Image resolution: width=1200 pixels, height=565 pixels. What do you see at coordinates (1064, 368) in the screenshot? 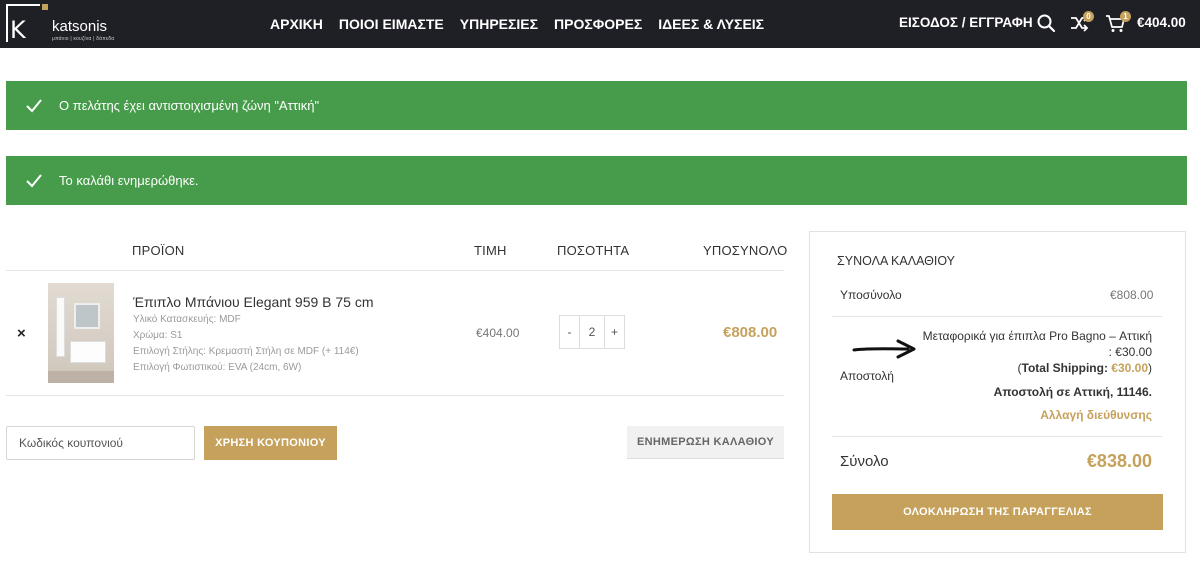
I see `total-shipping-label: Total Shipping:` at bounding box center [1064, 368].